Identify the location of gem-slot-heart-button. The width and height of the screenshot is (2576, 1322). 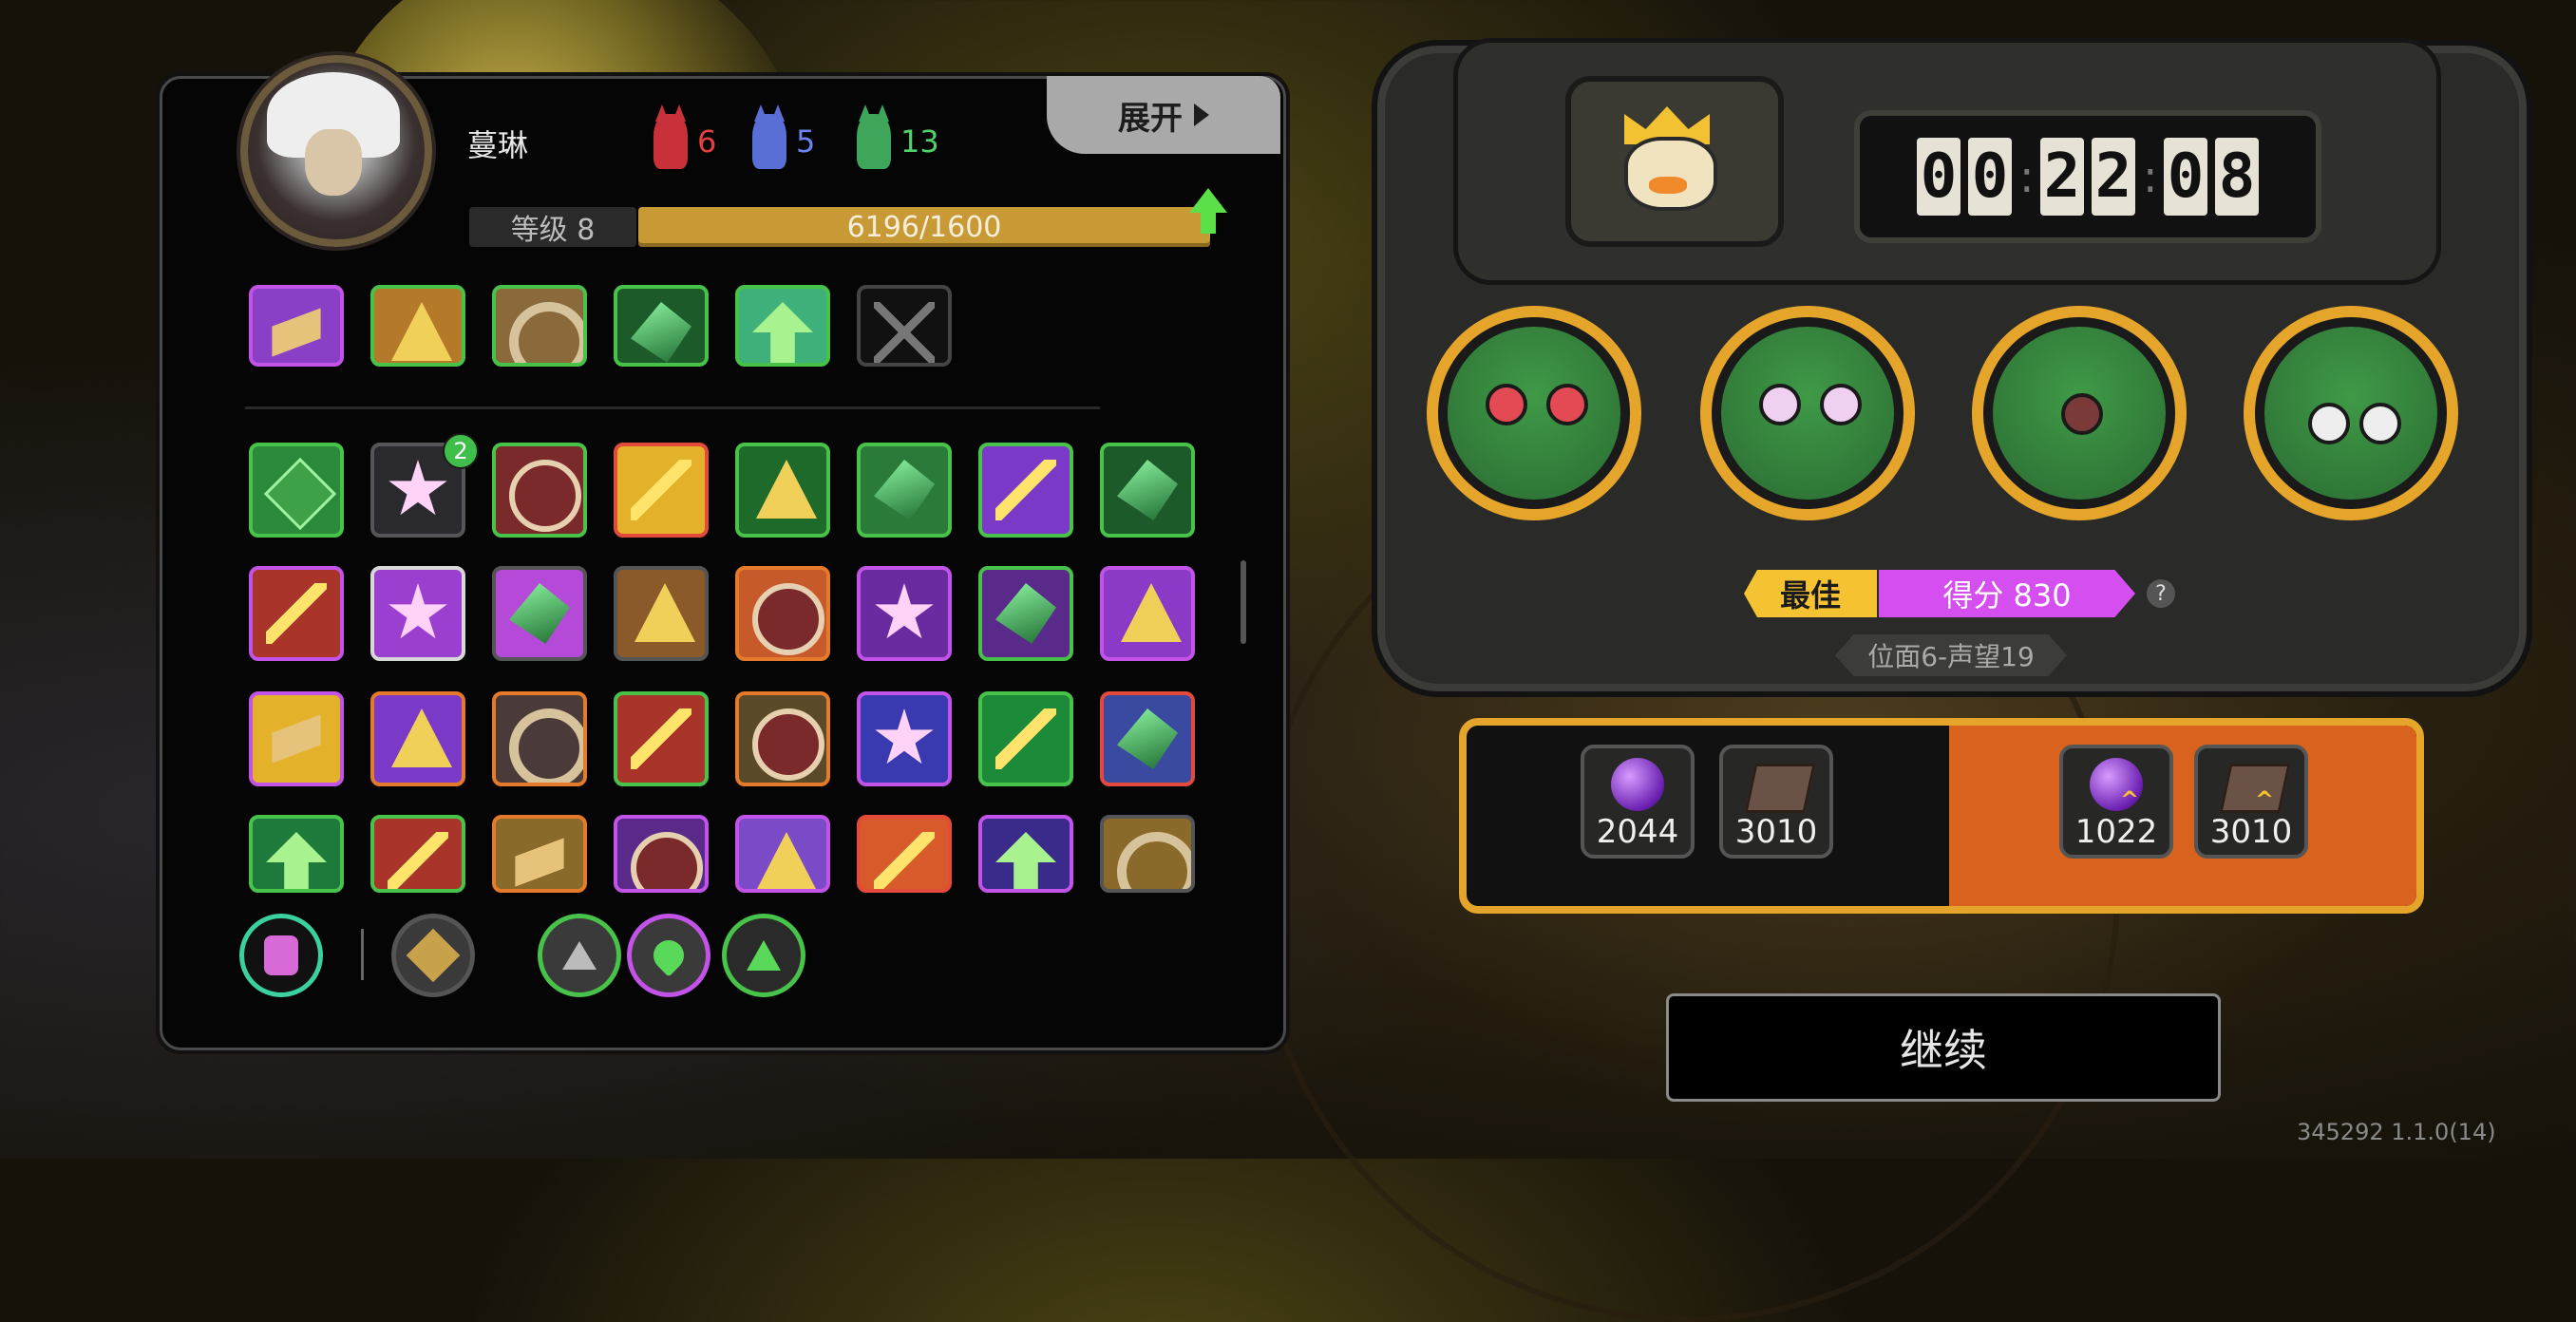
(668, 956).